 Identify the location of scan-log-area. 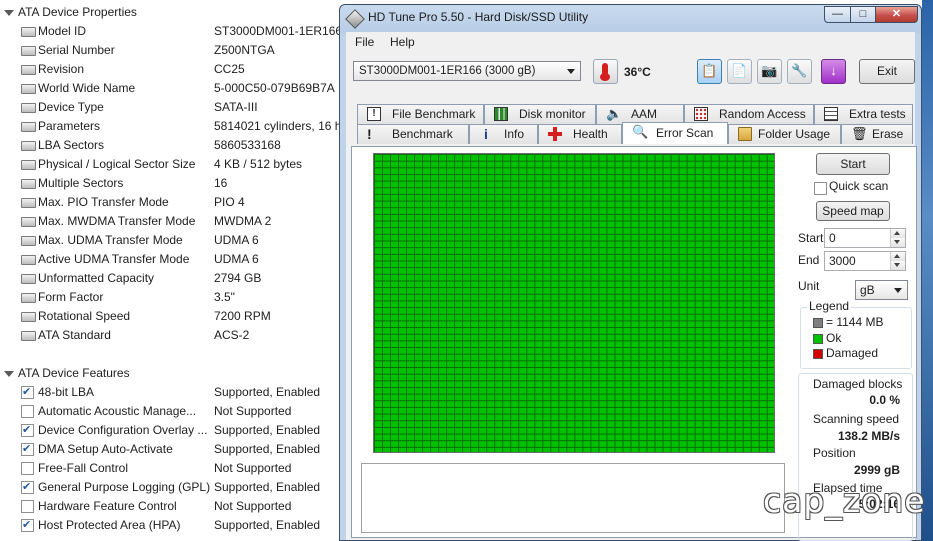
(573, 498).